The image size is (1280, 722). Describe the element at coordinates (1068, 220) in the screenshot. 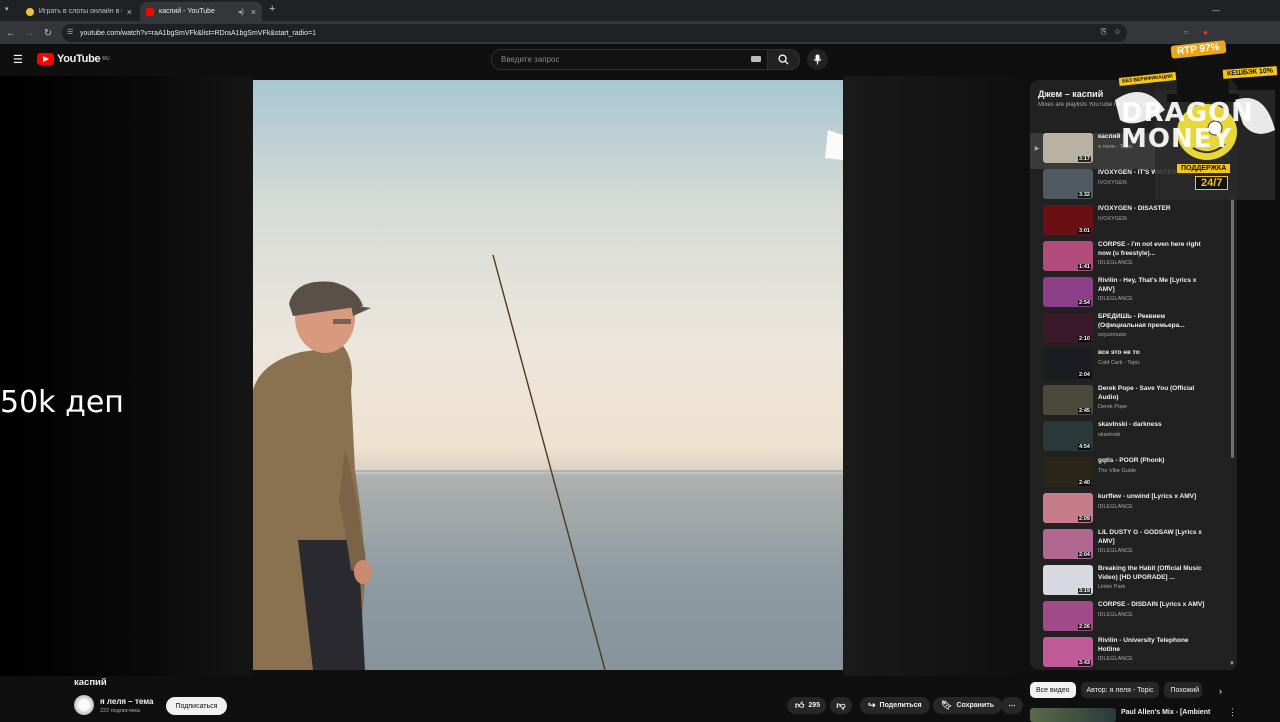

I see `playlist-item-thumbnail: 3:01` at that location.